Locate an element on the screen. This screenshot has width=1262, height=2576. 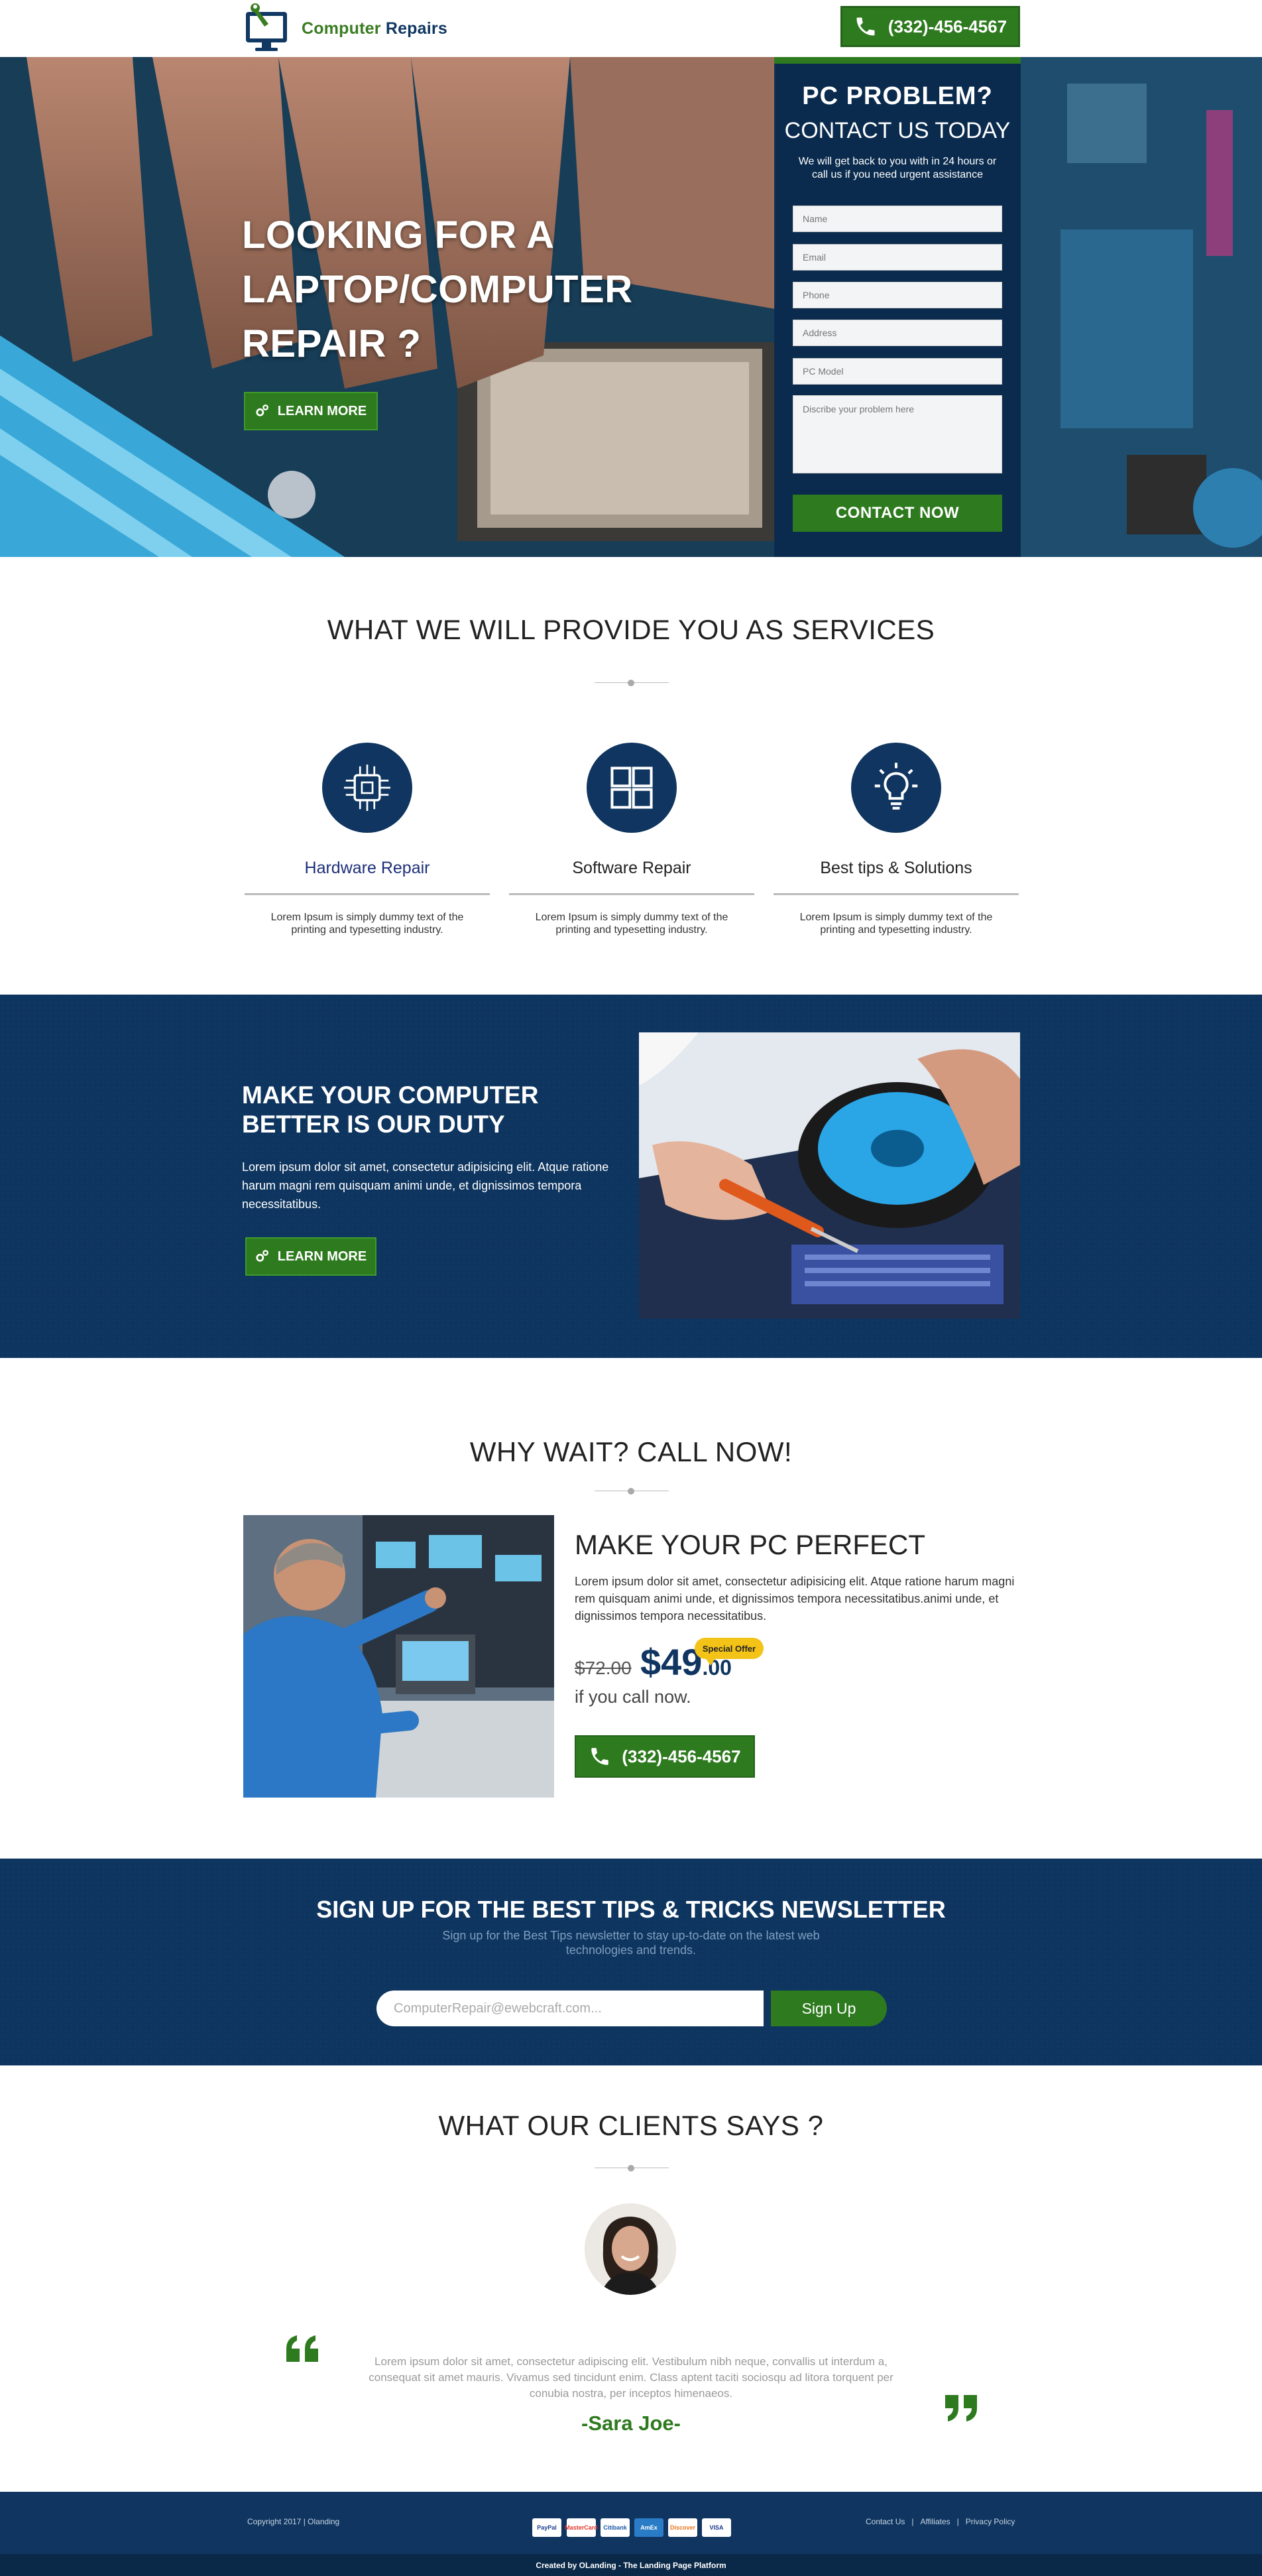
duty-learn-more-label: LEARN MORE is located at coordinates (322, 1256).